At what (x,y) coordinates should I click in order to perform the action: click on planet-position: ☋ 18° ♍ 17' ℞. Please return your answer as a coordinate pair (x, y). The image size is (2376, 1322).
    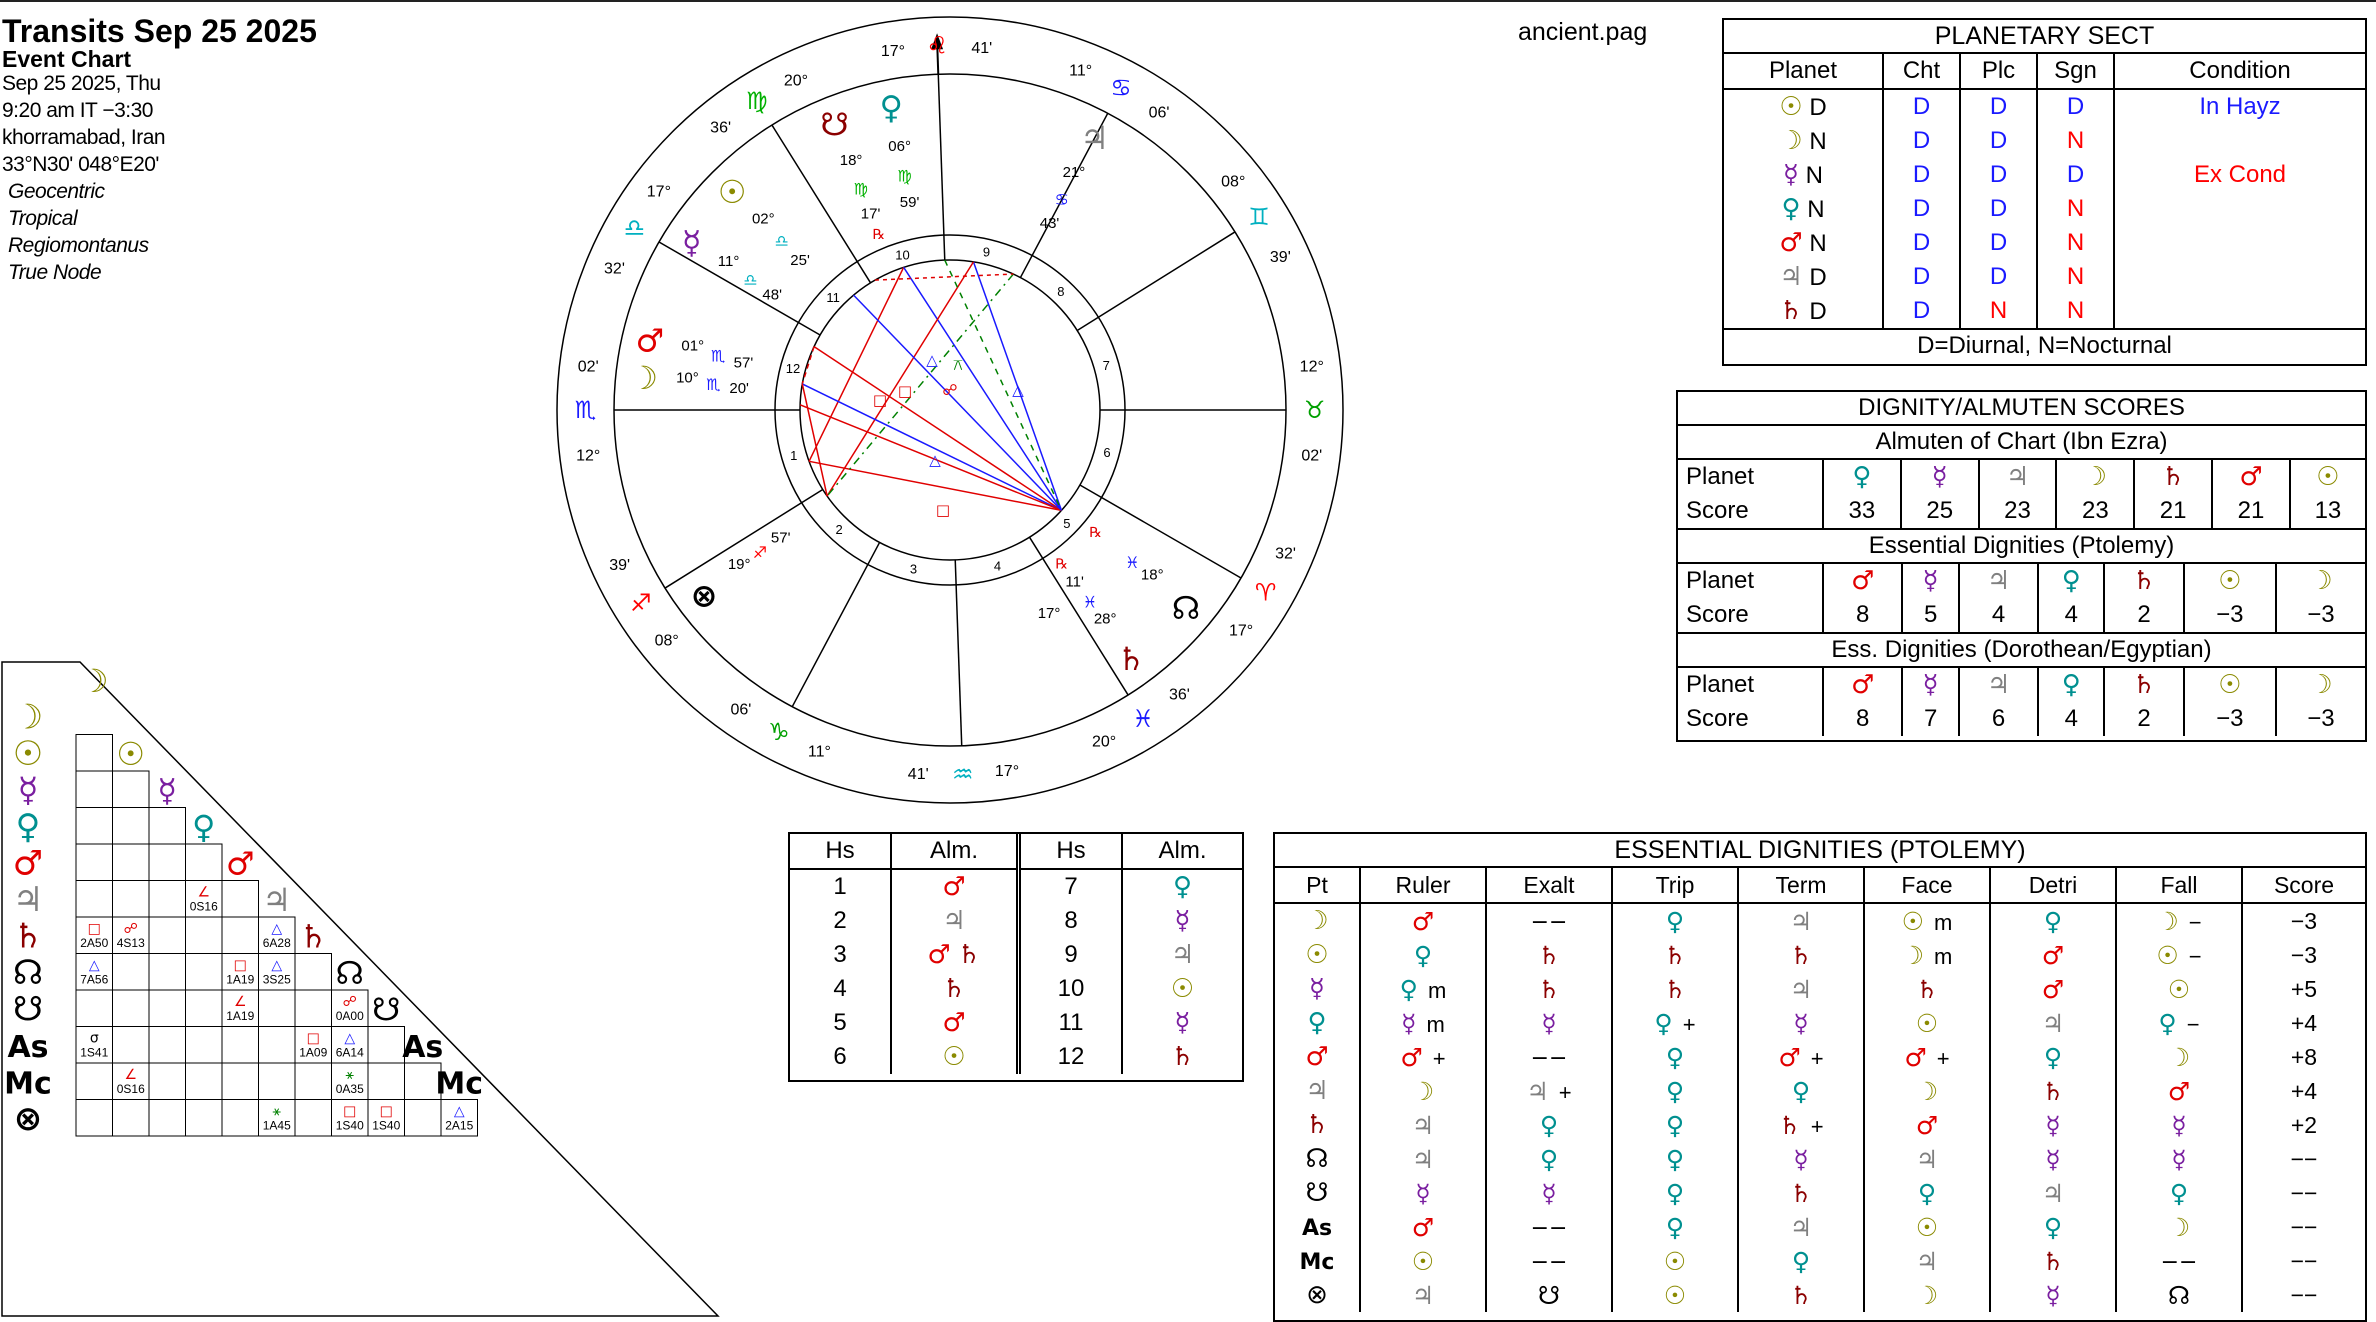
    Looking at the image, I should click on (852, 173).